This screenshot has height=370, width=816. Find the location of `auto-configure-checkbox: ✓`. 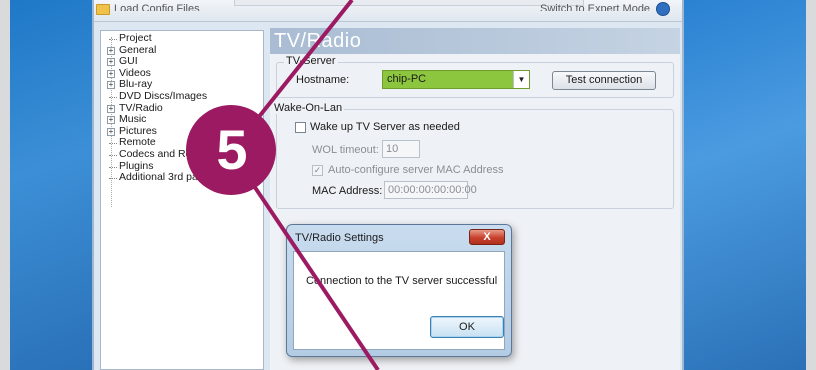

auto-configure-checkbox: ✓ is located at coordinates (317, 170).